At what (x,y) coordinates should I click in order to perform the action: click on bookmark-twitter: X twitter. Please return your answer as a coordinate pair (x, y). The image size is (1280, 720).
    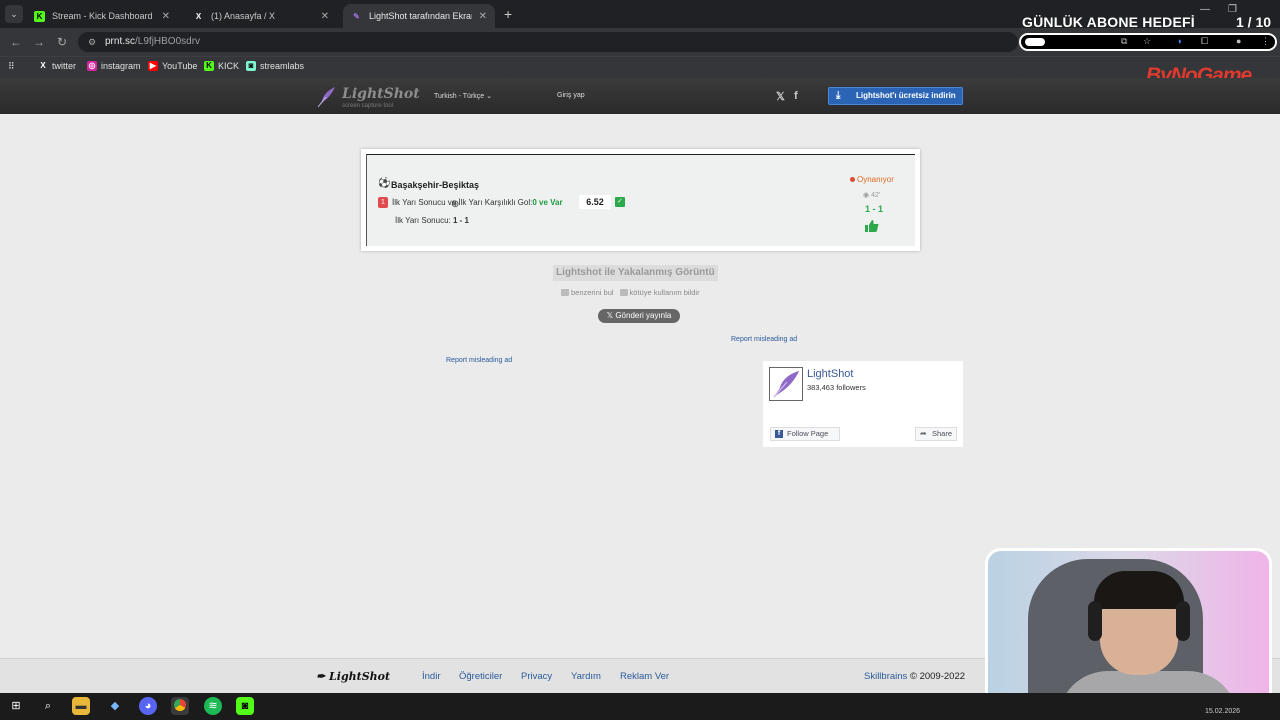
    Looking at the image, I should click on (57, 66).